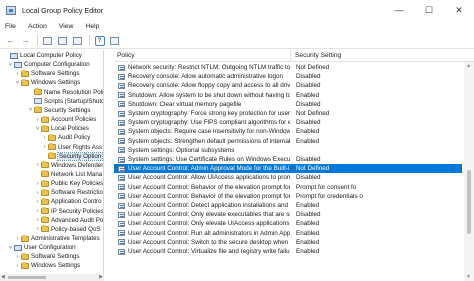 The height and width of the screenshot is (281, 474). I want to click on list-vertical-scrollbar: ▲ ▼, so click(469, 171).